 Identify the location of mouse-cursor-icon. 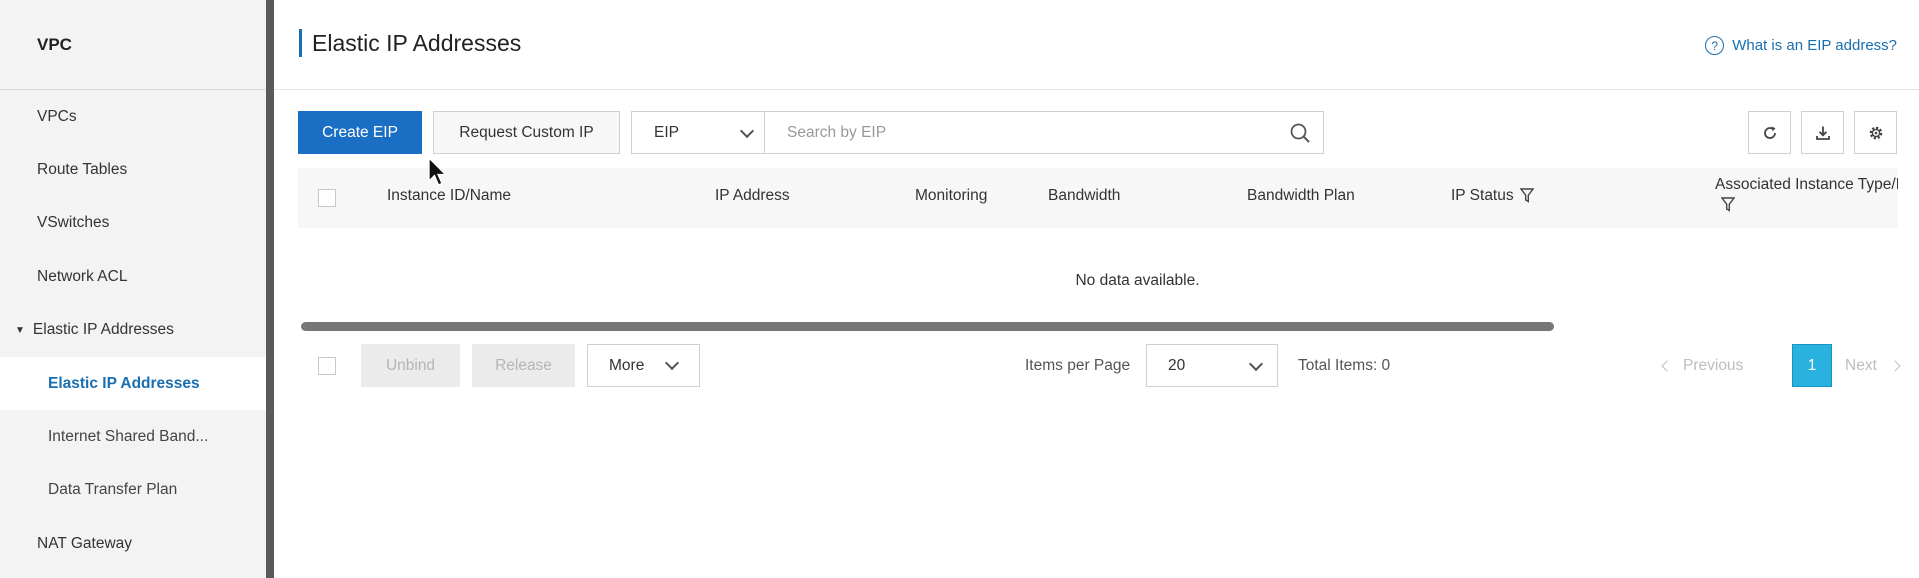
(438, 171).